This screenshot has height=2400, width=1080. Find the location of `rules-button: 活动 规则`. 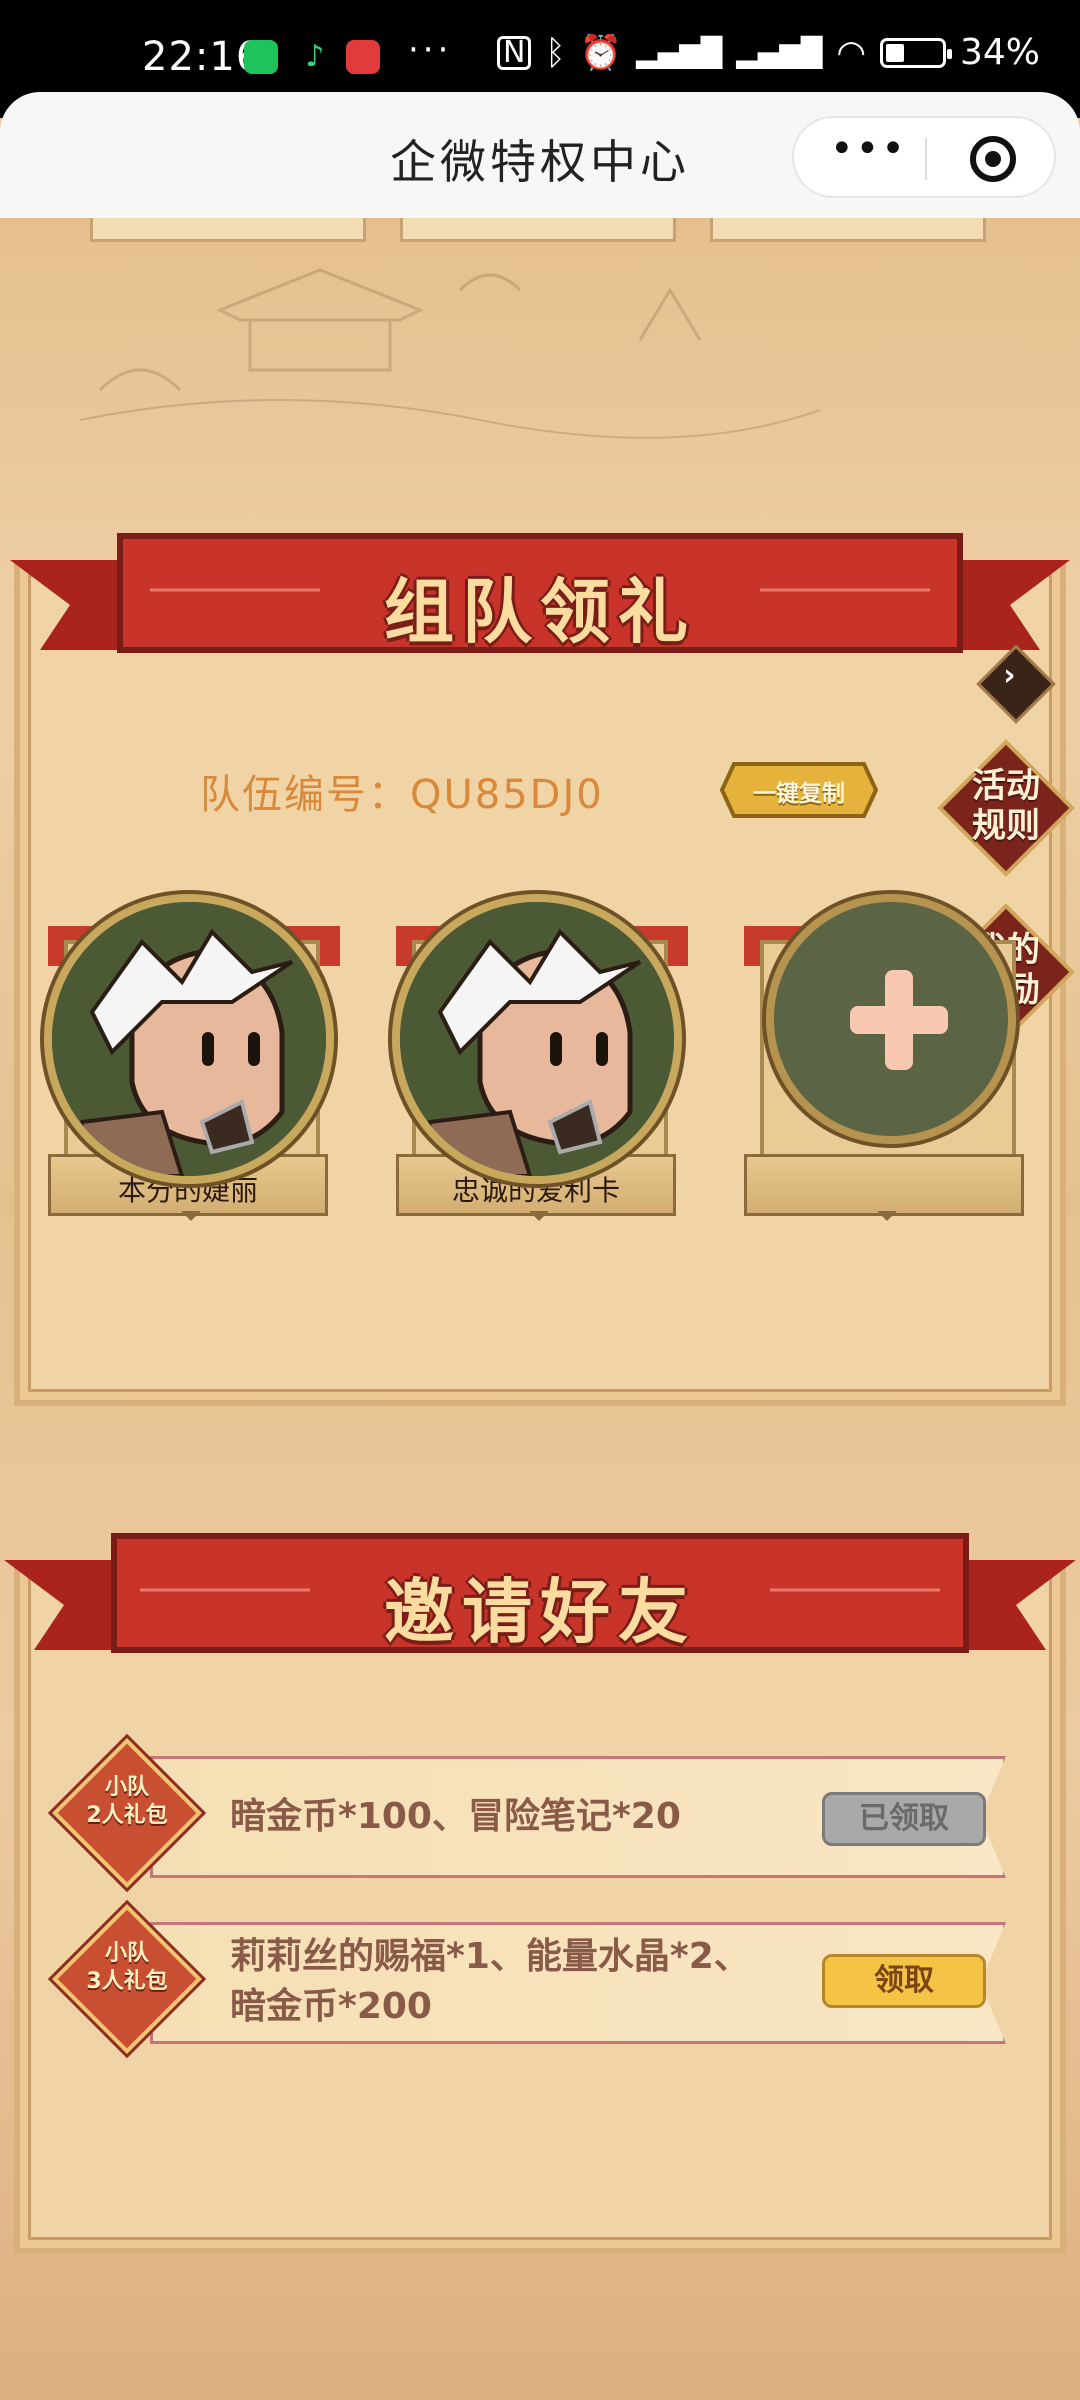

rules-button: 活动 规则 is located at coordinates (1006, 808).